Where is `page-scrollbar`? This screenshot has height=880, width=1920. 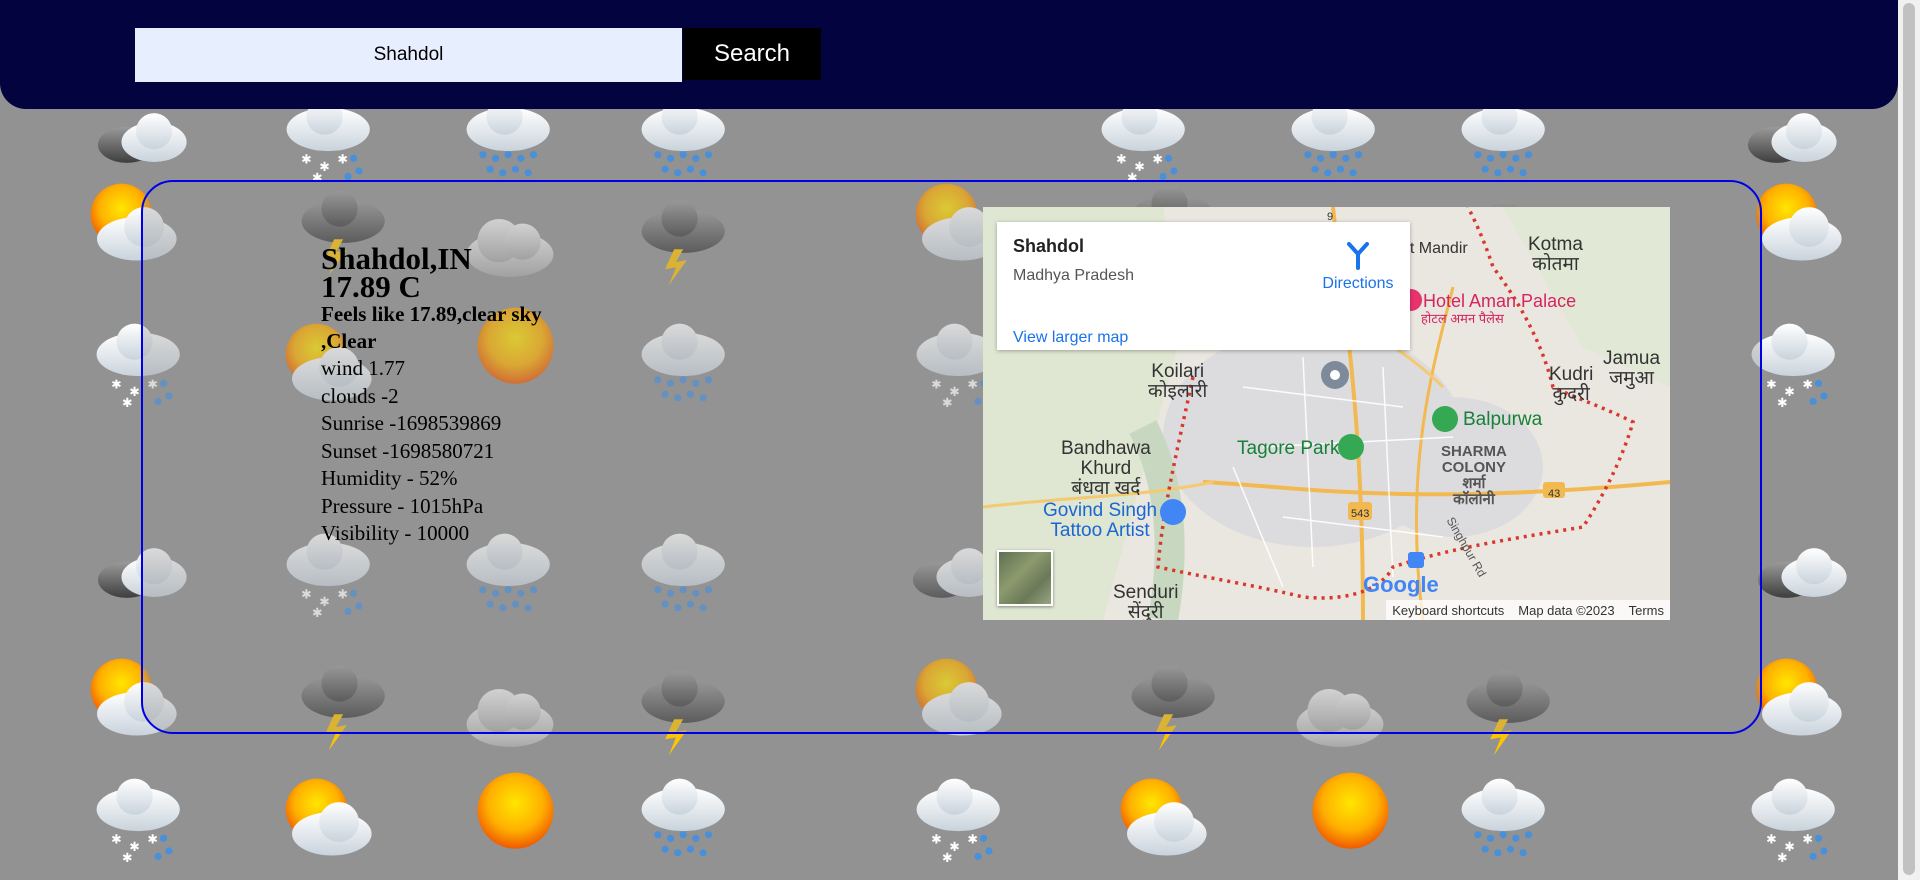
page-scrollbar is located at coordinates (1909, 440).